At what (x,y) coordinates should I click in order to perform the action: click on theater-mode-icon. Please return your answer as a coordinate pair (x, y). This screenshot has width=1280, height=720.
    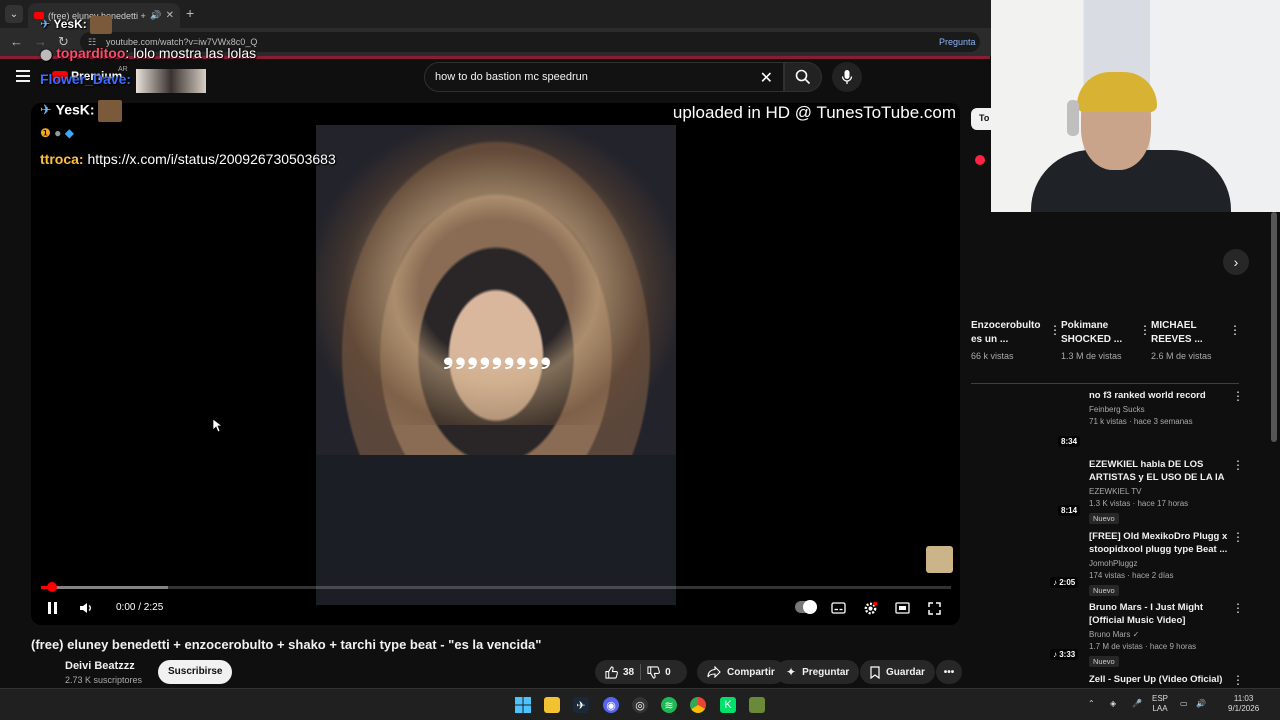
    Looking at the image, I should click on (902, 608).